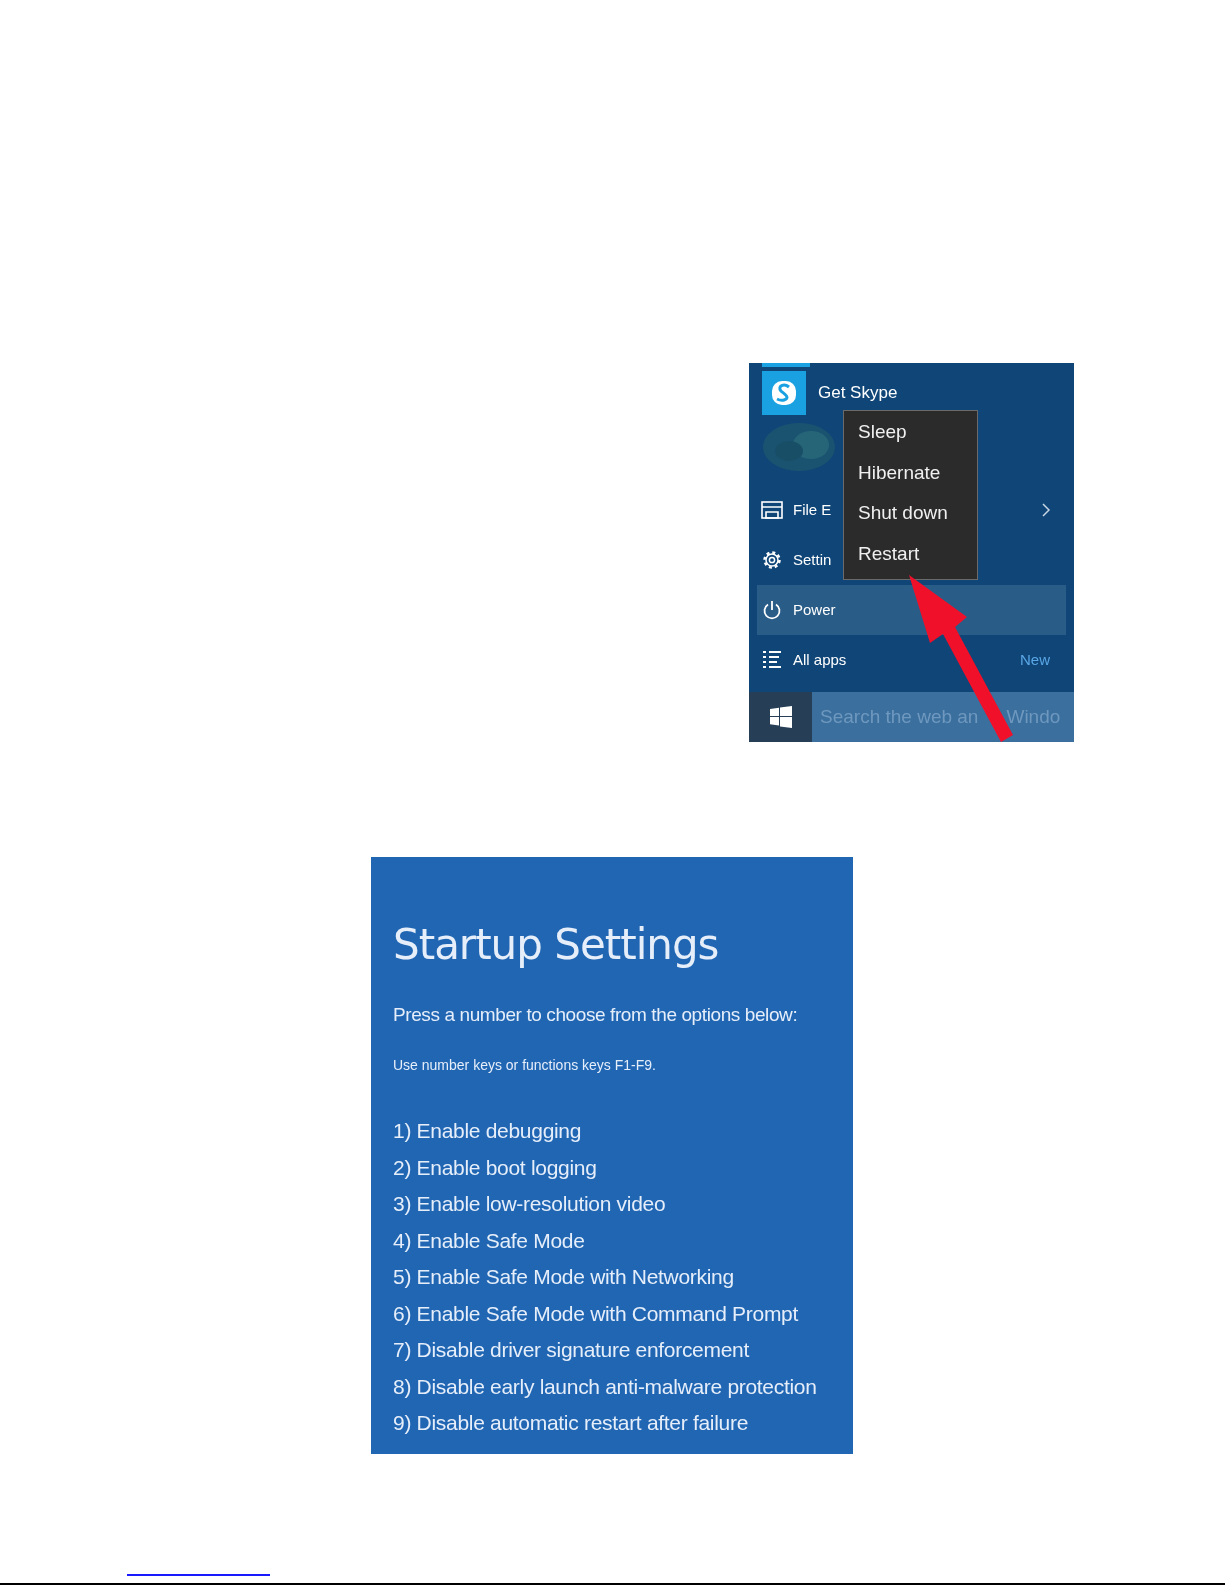 This screenshot has height=1585, width=1225. I want to click on menu-item: Power, so click(911, 610).